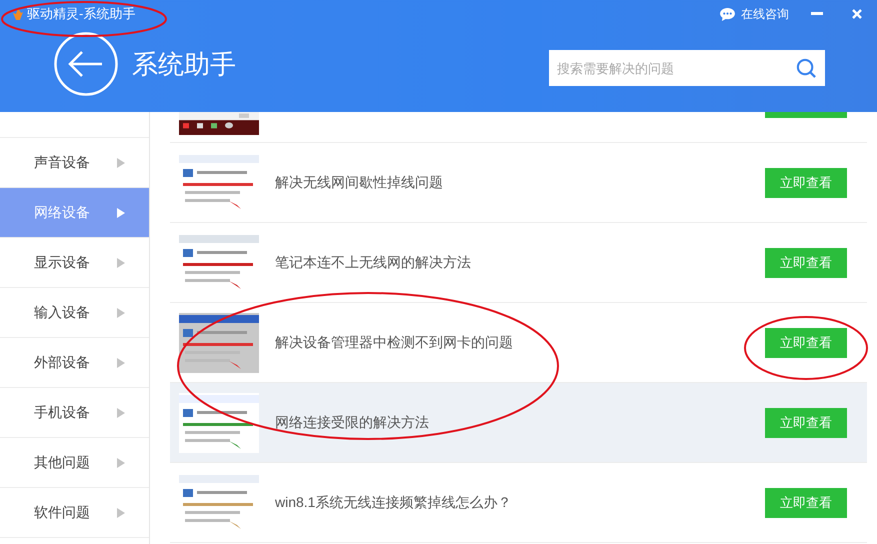  I want to click on flame-logo-icon, so click(18, 14).